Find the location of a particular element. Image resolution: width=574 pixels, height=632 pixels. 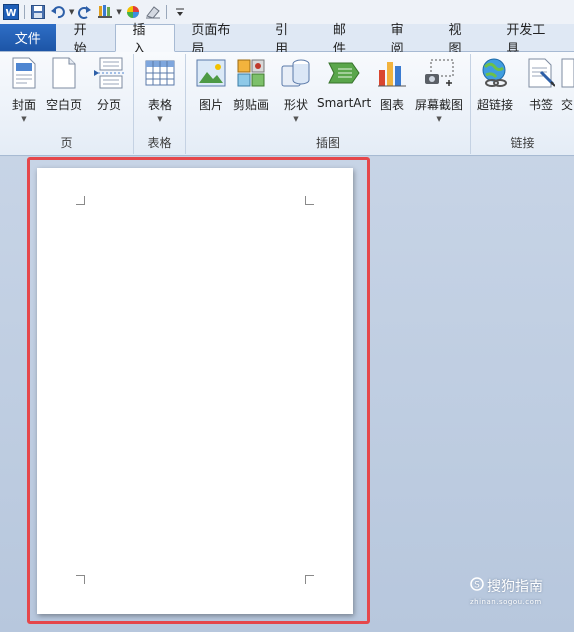

save-icon is located at coordinates (38, 12).